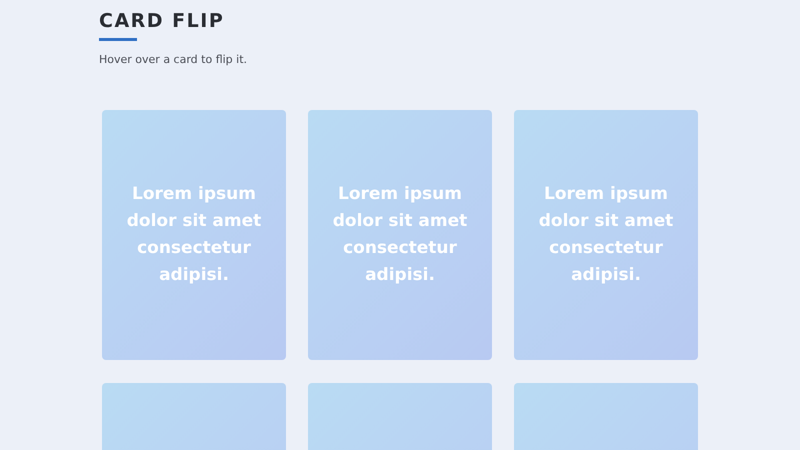  I want to click on page-title: CARD FLIP, so click(162, 21).